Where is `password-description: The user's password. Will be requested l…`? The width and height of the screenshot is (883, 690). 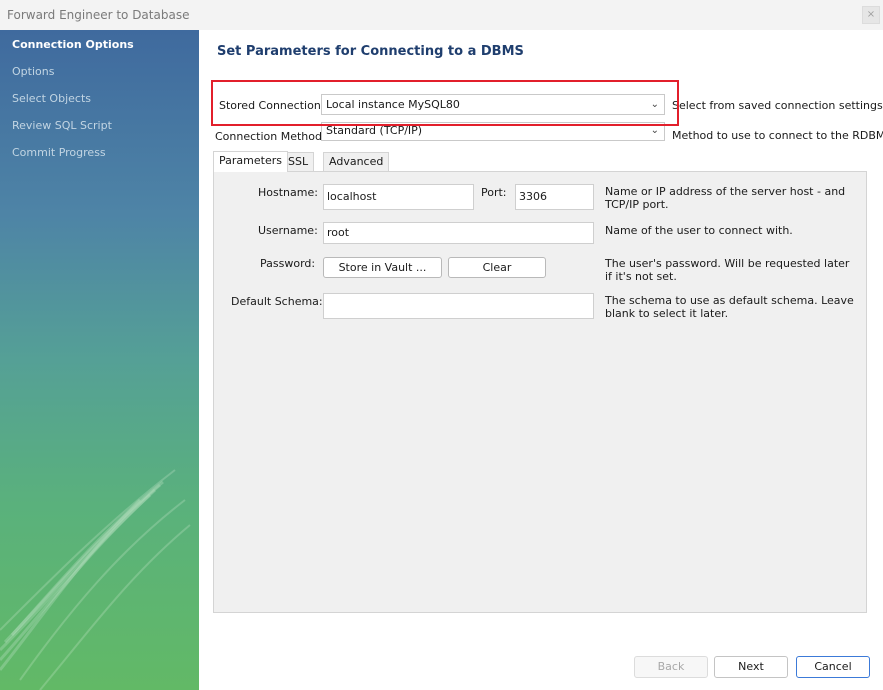
password-description: The user's password. Will be requested l… is located at coordinates (727, 270).